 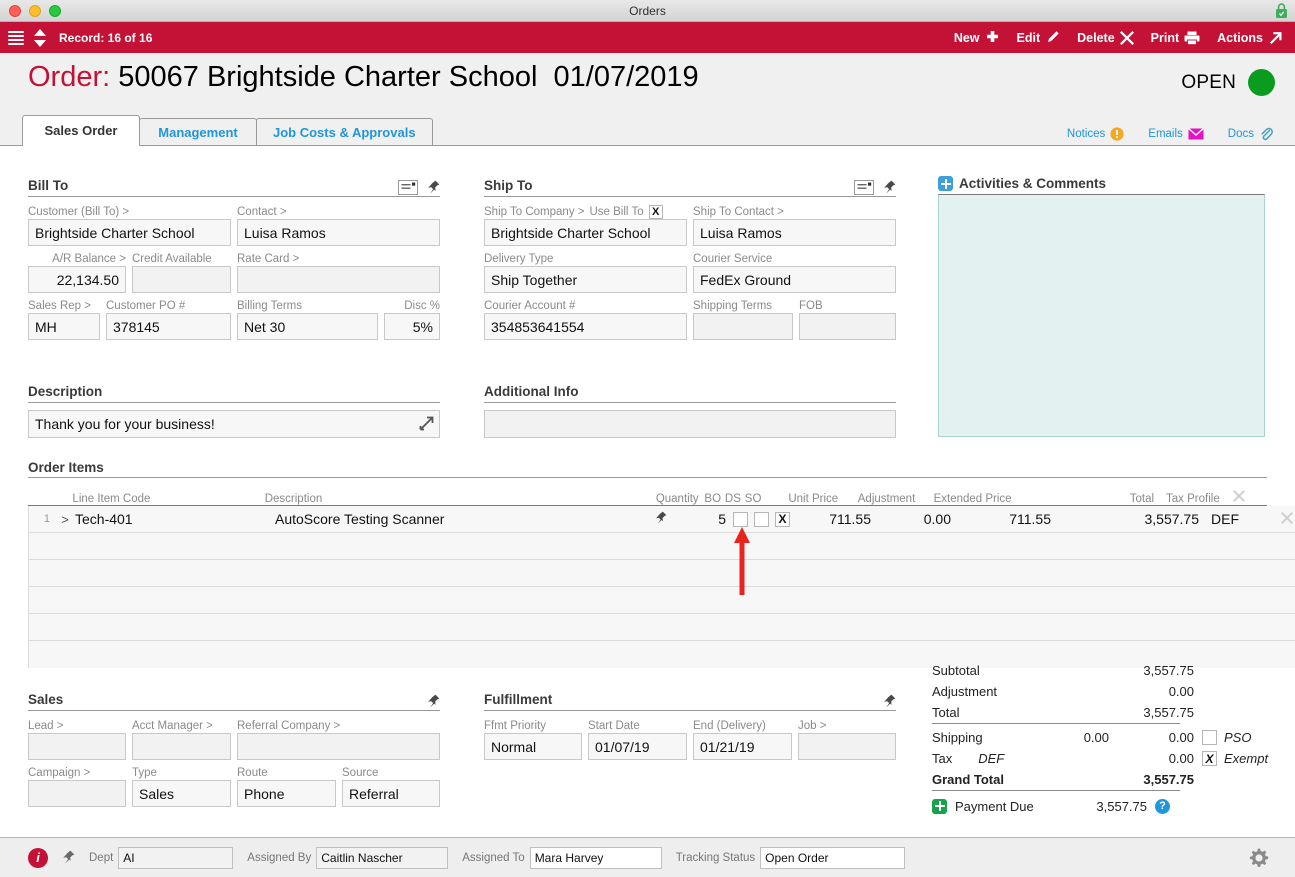 What do you see at coordinates (1168, 779) in the screenshot?
I see `grand-total-value: 3,557.75` at bounding box center [1168, 779].